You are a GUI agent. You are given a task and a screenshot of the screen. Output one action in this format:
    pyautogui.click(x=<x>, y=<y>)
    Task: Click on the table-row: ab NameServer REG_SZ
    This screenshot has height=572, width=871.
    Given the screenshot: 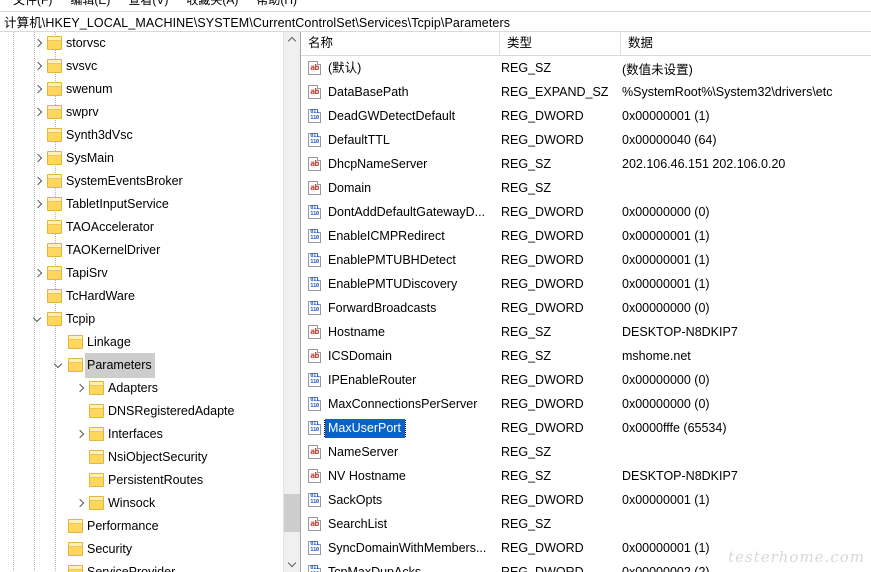 What is the action you would take?
    pyautogui.click(x=586, y=452)
    